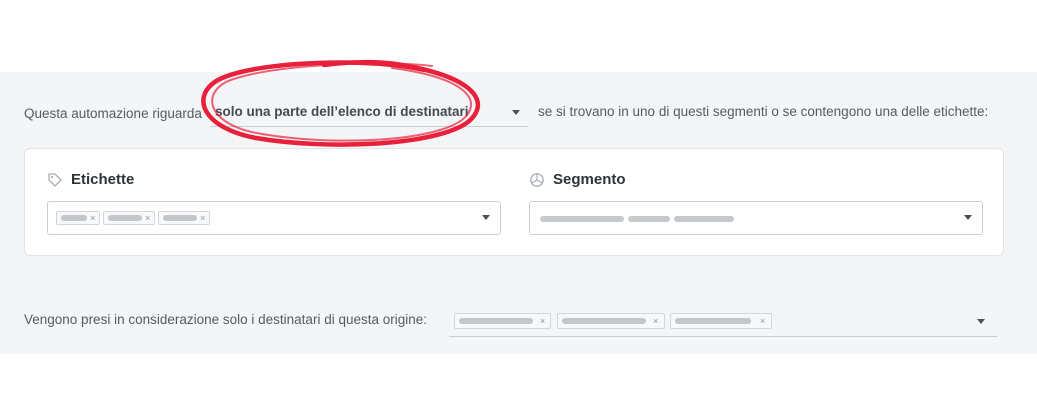 The width and height of the screenshot is (1037, 413). I want to click on tags-title: Etichette, so click(90, 179).